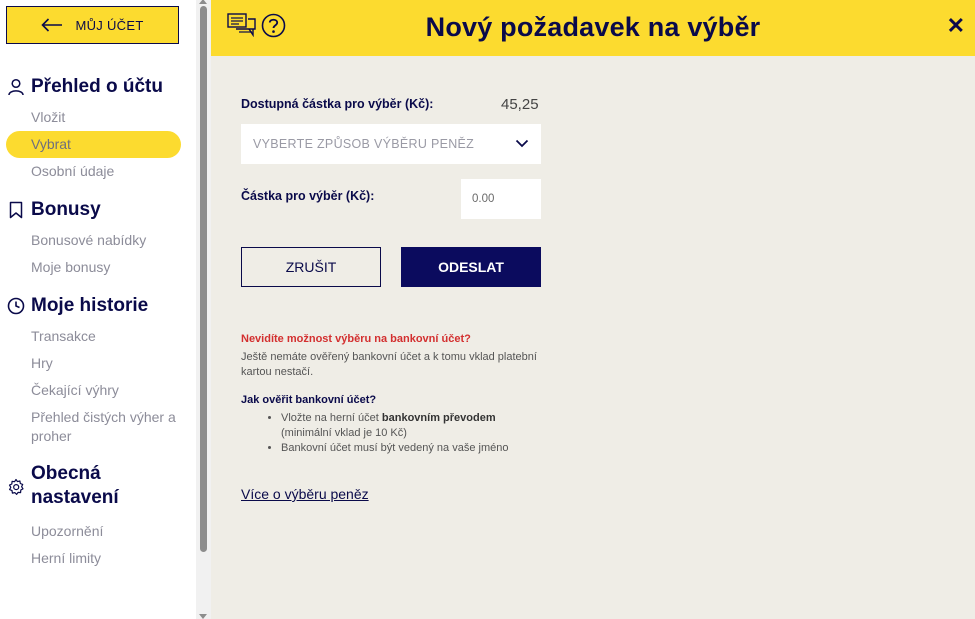 This screenshot has width=975, height=619. What do you see at coordinates (309, 400) in the screenshot?
I see `verify-bank-title: Jak ověřit bankovní účet?` at bounding box center [309, 400].